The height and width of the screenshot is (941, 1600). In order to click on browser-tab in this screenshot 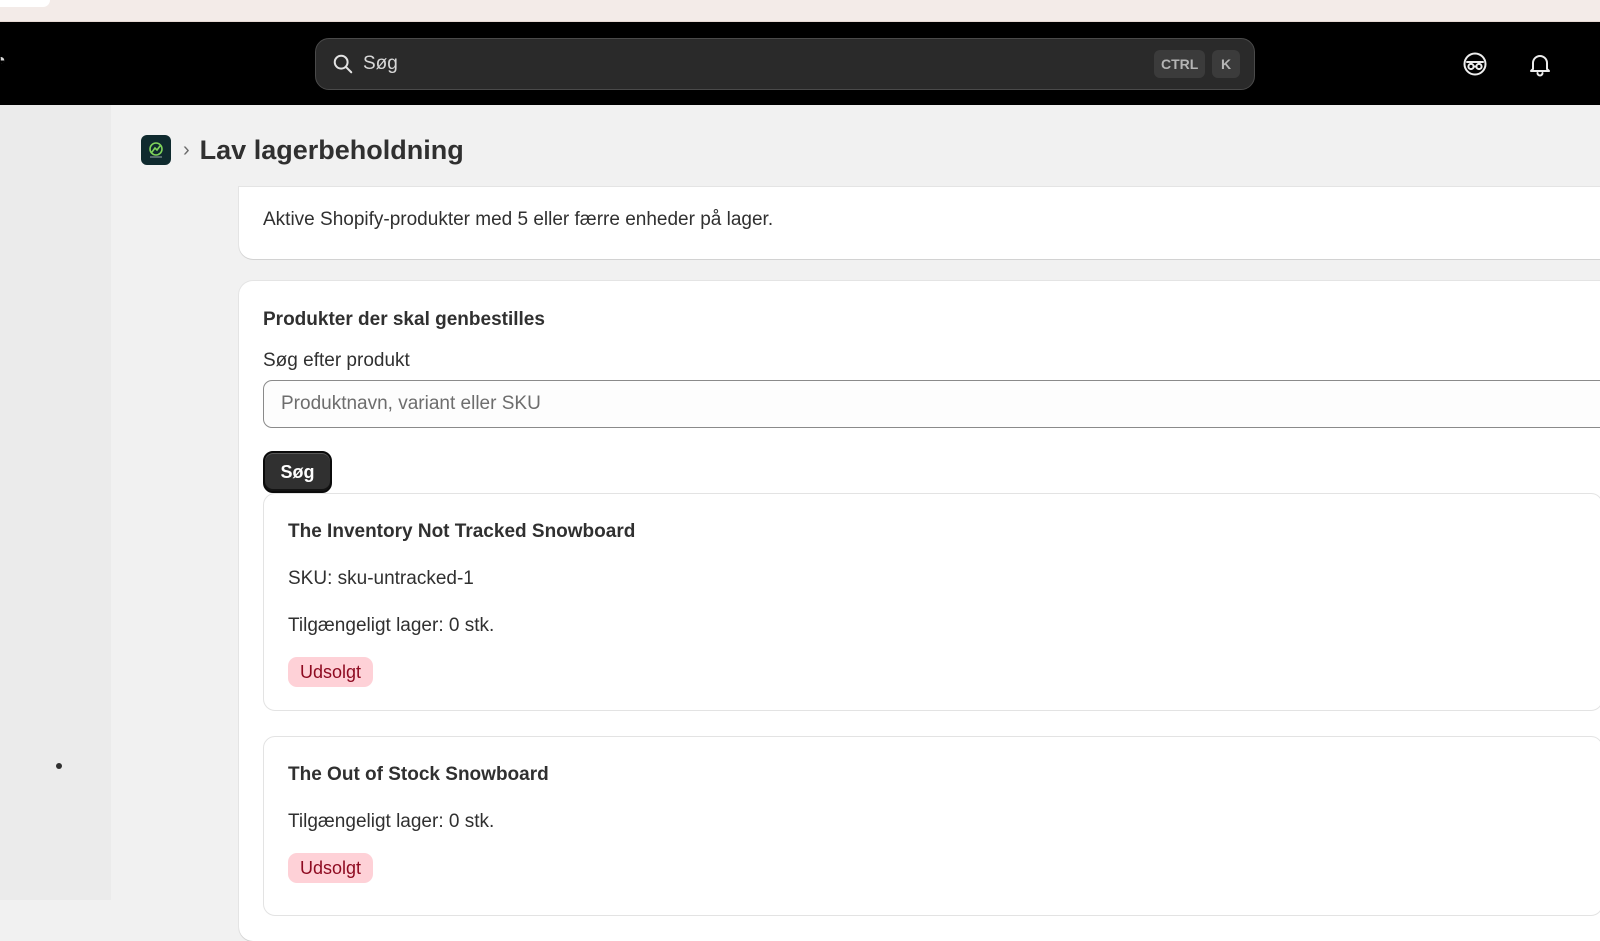, I will do `click(25, 3)`.